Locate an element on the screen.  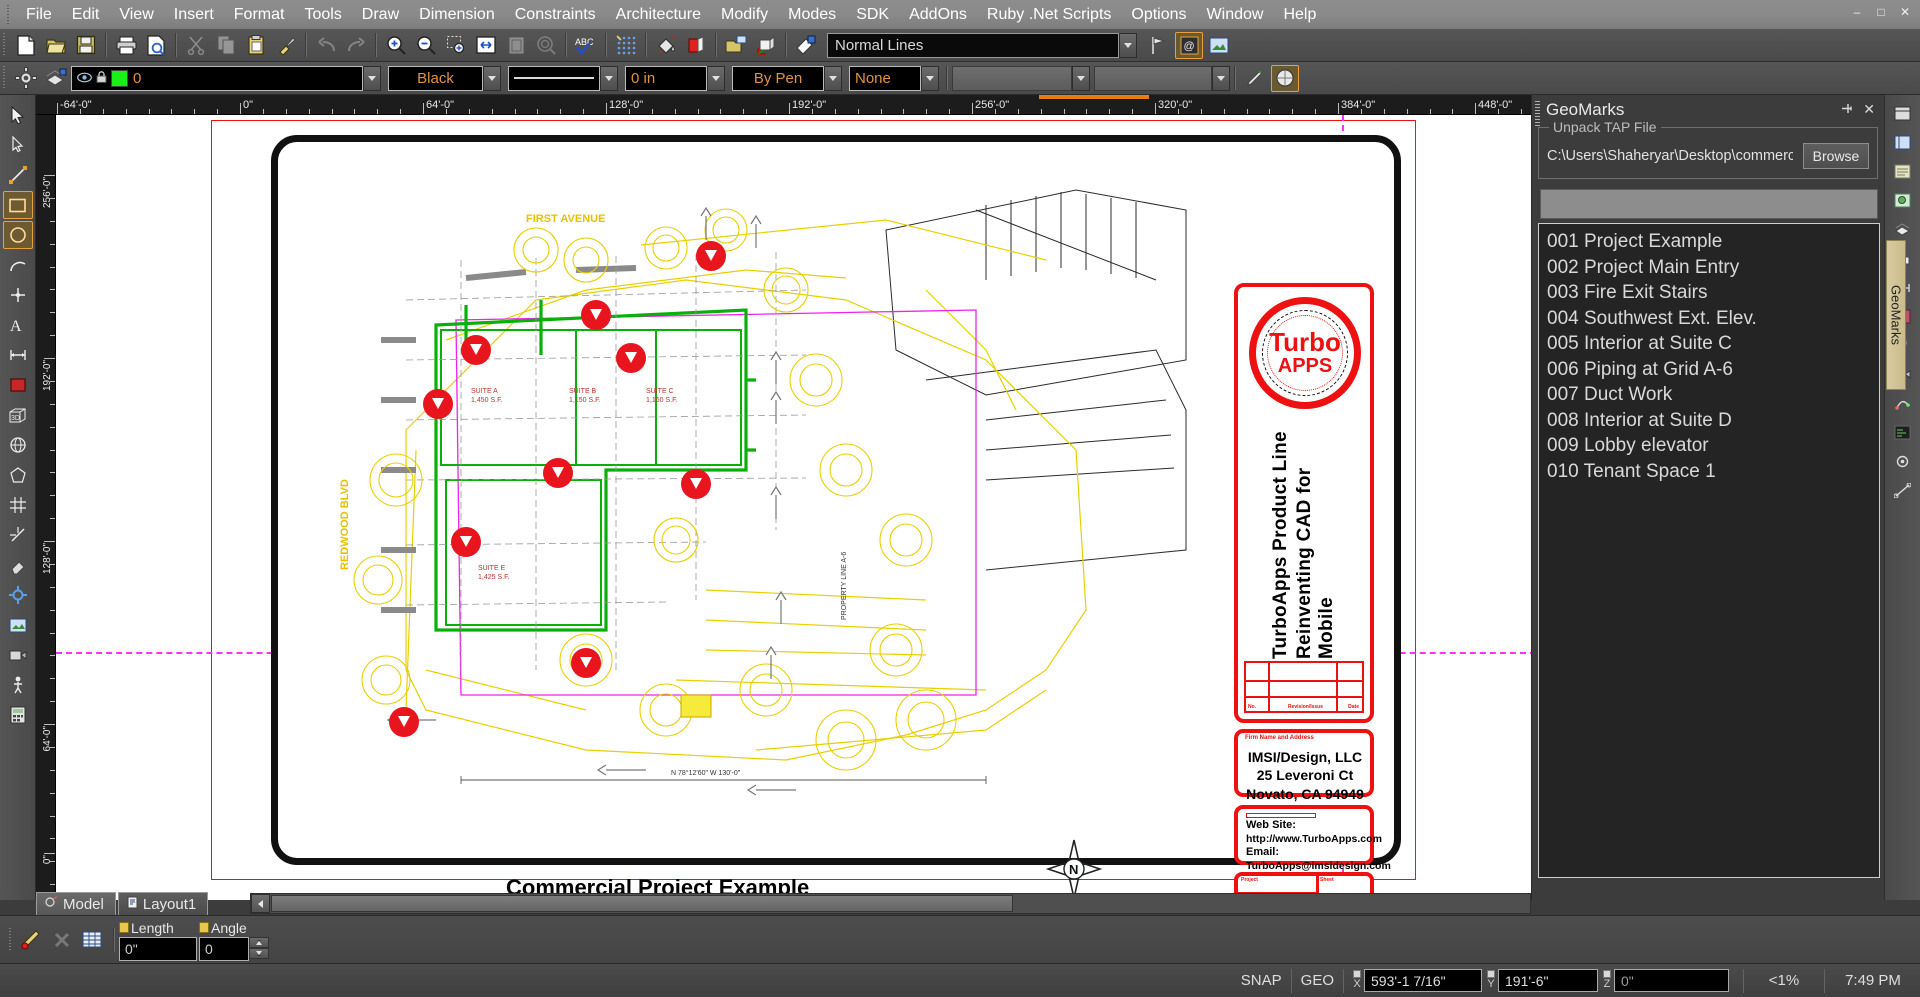
close-button: ✕ is located at coordinates (1905, 12).